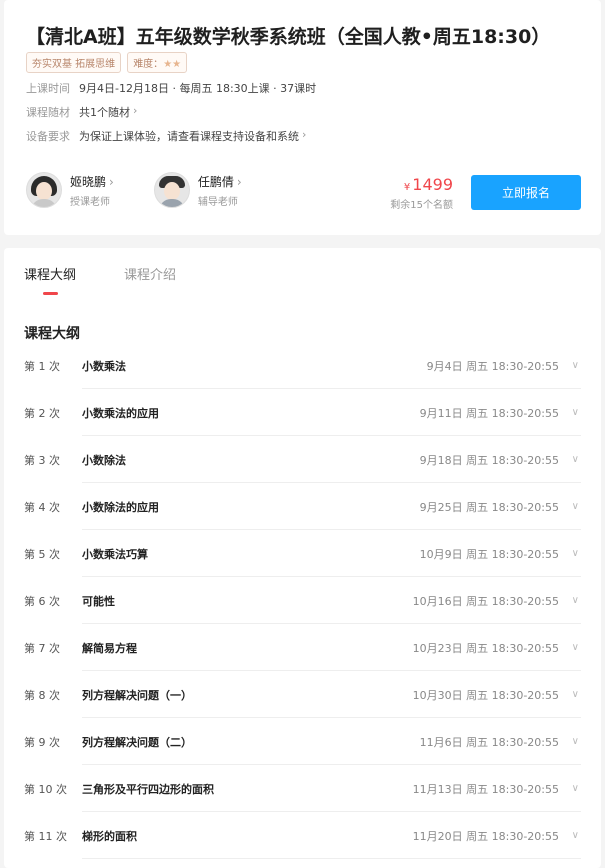 This screenshot has width=605, height=868. I want to click on price: ¥1499, so click(421, 184).